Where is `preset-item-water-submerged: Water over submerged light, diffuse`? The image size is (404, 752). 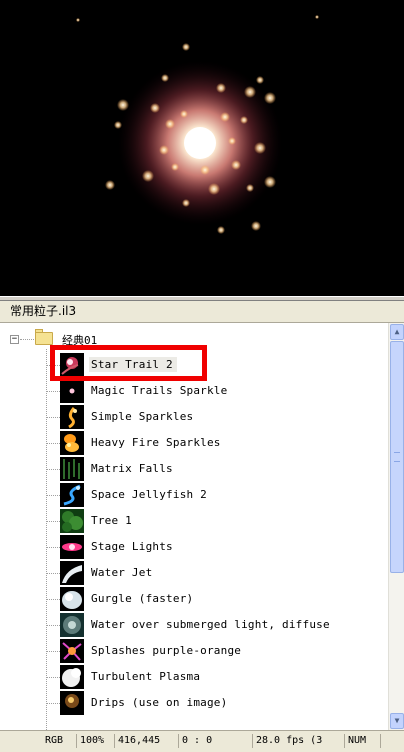 preset-item-water-submerged: Water over submerged light, diffuse is located at coordinates (217, 625).